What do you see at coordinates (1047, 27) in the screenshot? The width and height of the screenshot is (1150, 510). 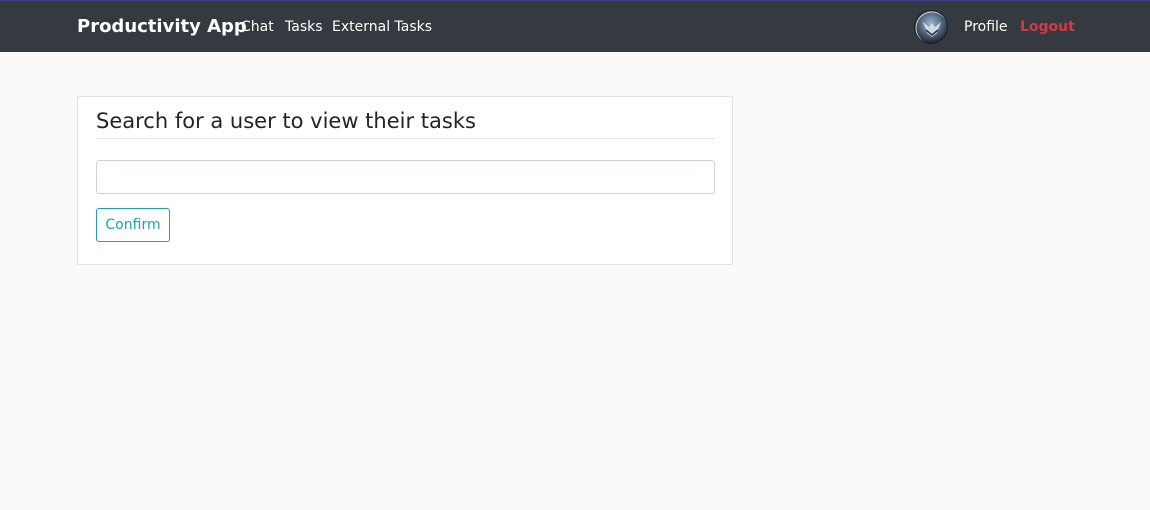 I see `nav-link-logout: Logout` at bounding box center [1047, 27].